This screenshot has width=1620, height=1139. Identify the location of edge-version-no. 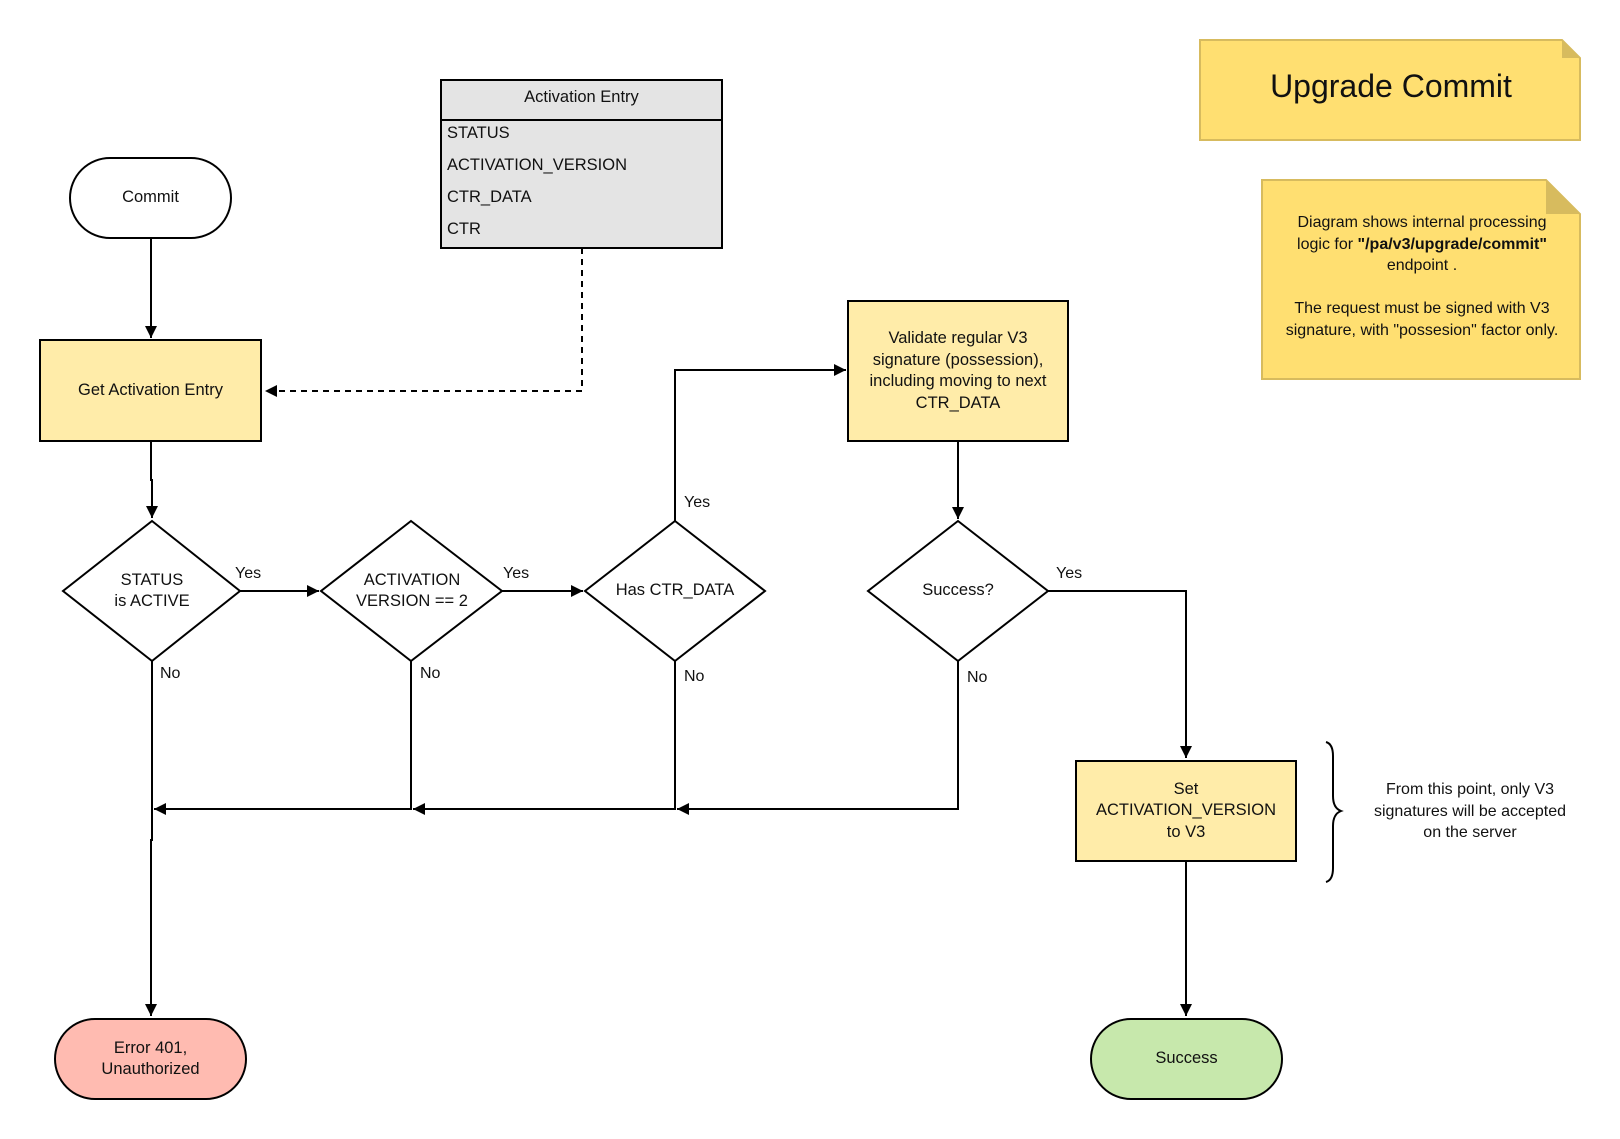
(283, 738).